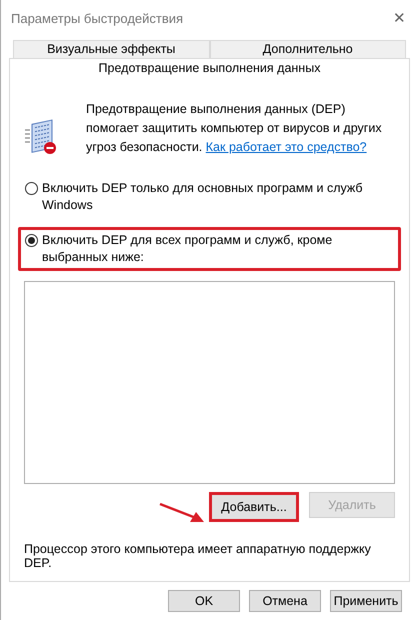 The image size is (418, 620). I want to click on tab: Предотвращение выполнения данных, so click(209, 68).